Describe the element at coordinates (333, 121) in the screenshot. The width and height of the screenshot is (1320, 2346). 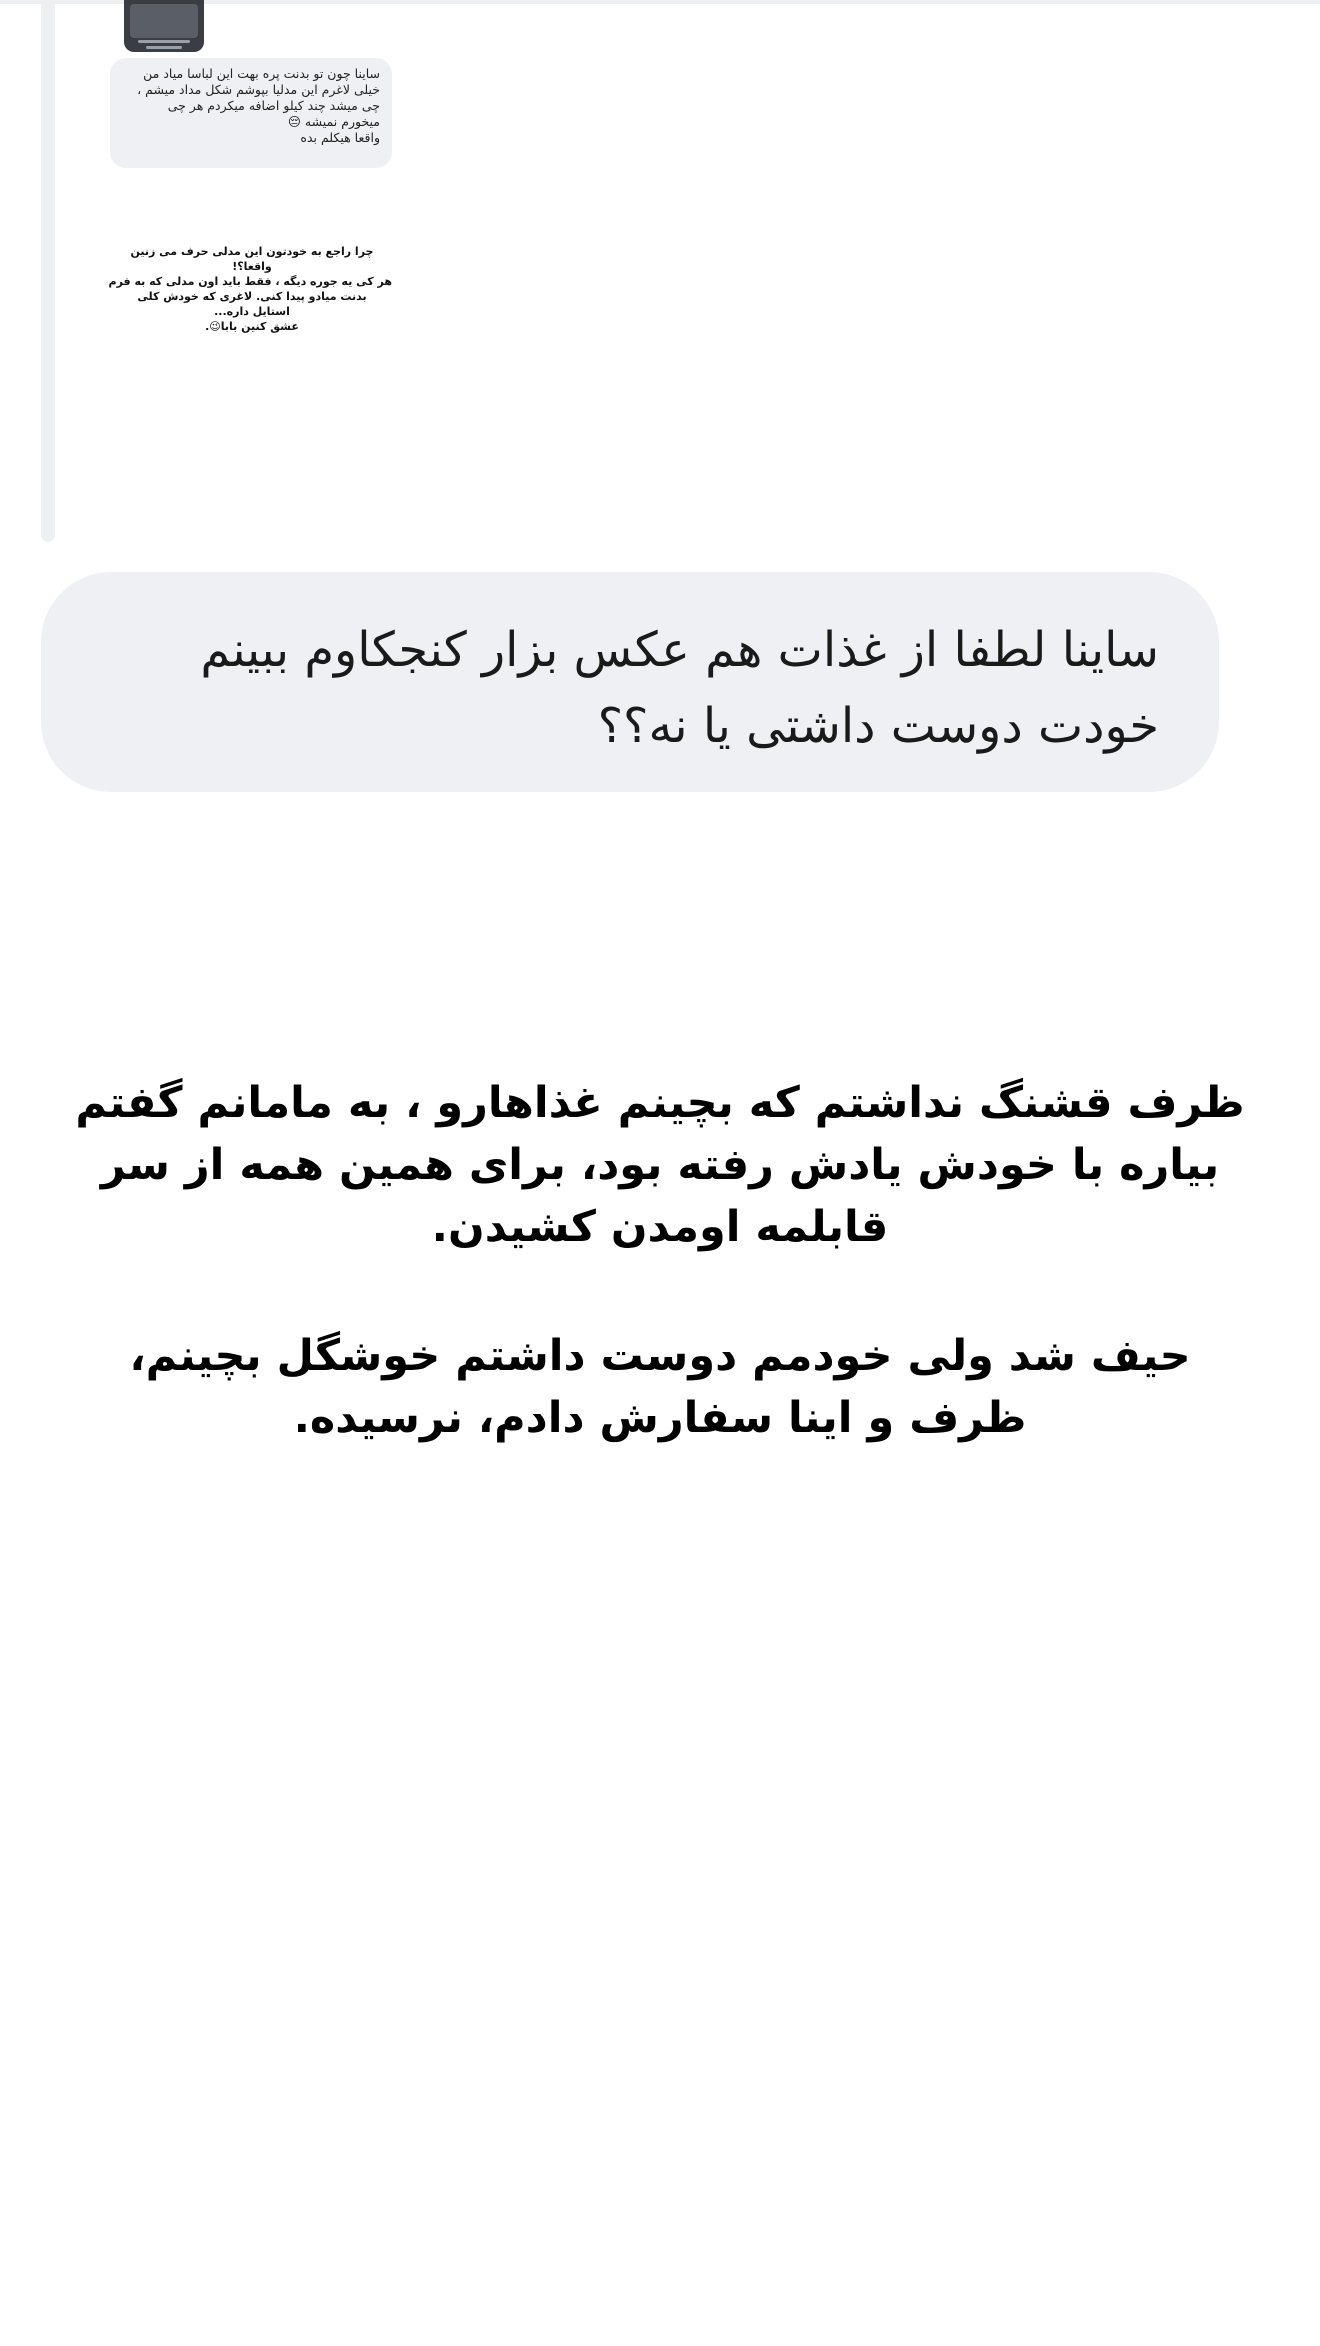
I see `quoted-reply-line: میخورم نمیشه 😔` at that location.